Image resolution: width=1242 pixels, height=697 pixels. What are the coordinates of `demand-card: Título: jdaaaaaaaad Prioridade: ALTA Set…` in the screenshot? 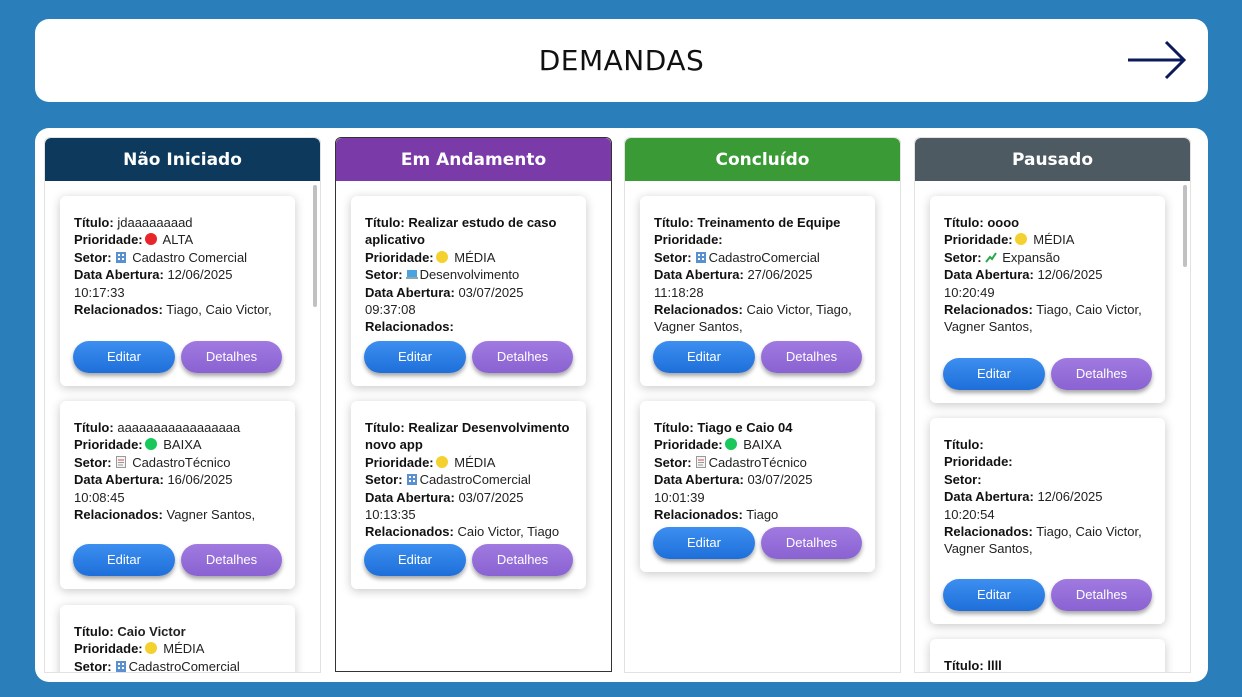 It's located at (177, 291).